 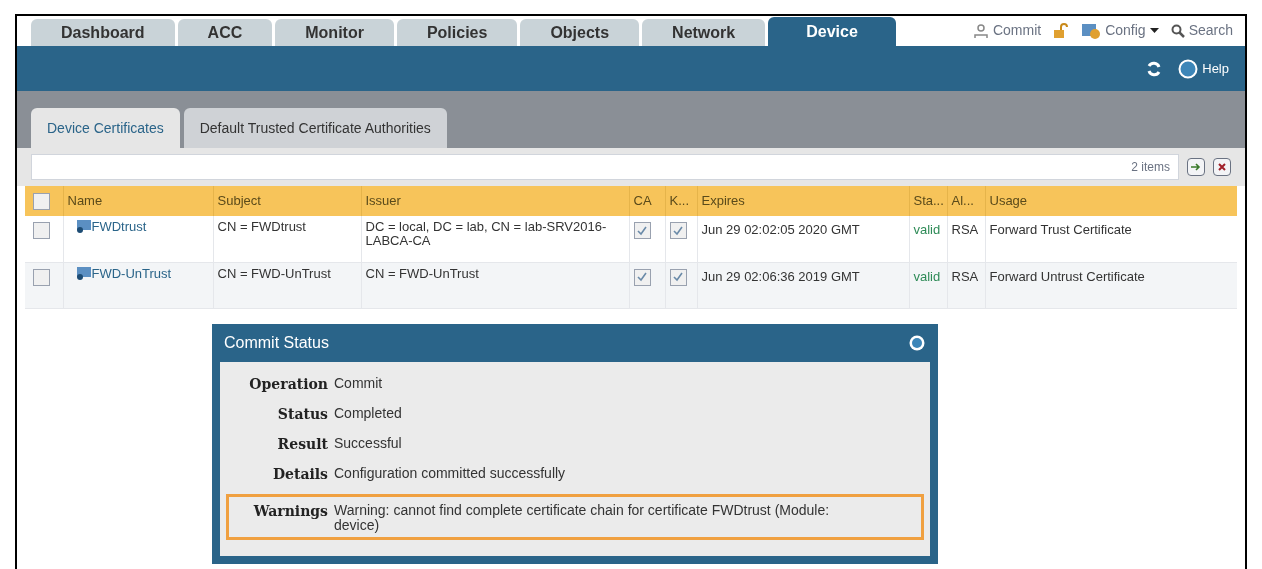 What do you see at coordinates (368, 443) in the screenshot?
I see `field-value: Successful` at bounding box center [368, 443].